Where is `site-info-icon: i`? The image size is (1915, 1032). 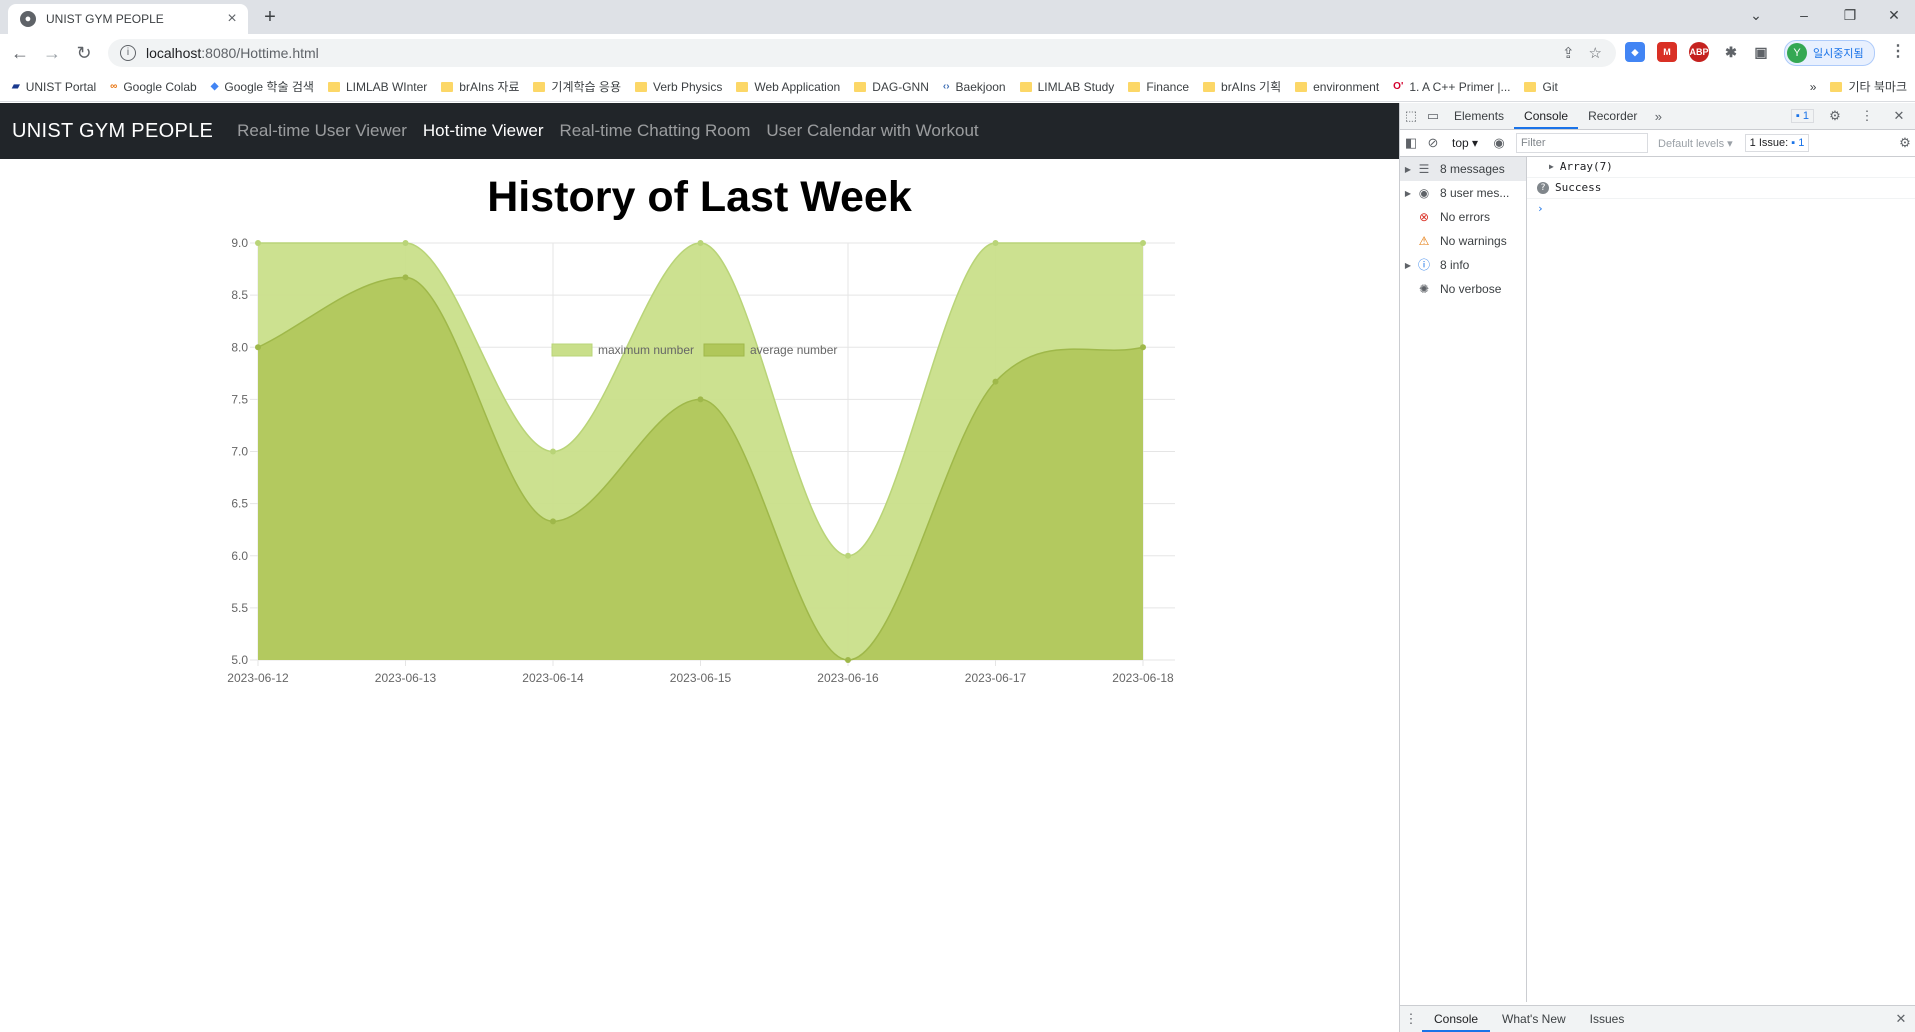
site-info-icon: i is located at coordinates (128, 53).